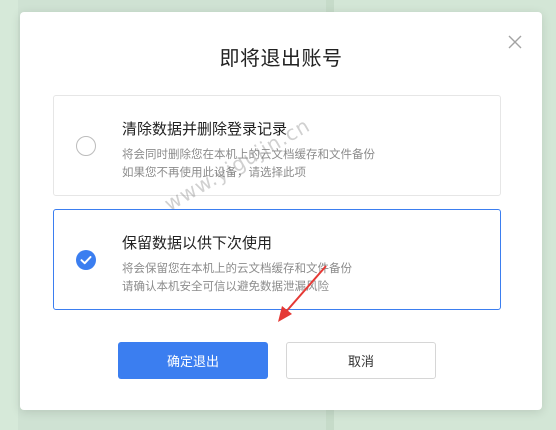  What do you see at coordinates (361, 360) in the screenshot?
I see `cancel-button: 取消` at bounding box center [361, 360].